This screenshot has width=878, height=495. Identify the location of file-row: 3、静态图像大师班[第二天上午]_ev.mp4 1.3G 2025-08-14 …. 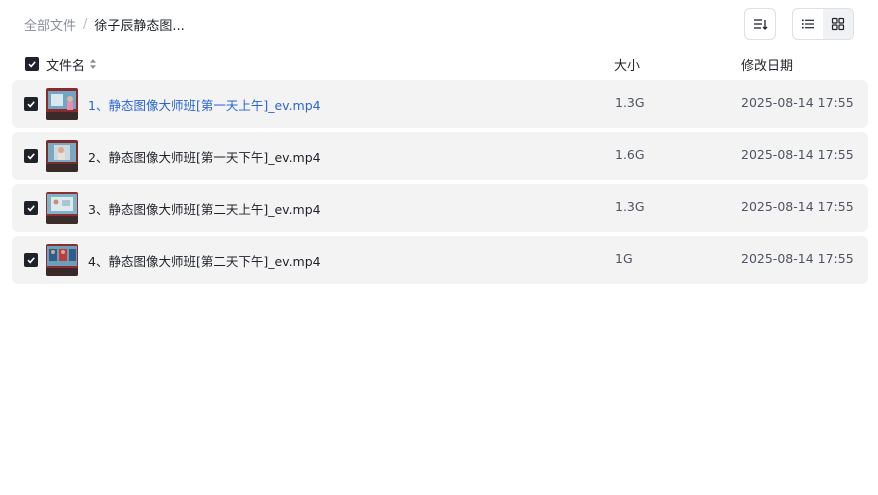
(440, 208).